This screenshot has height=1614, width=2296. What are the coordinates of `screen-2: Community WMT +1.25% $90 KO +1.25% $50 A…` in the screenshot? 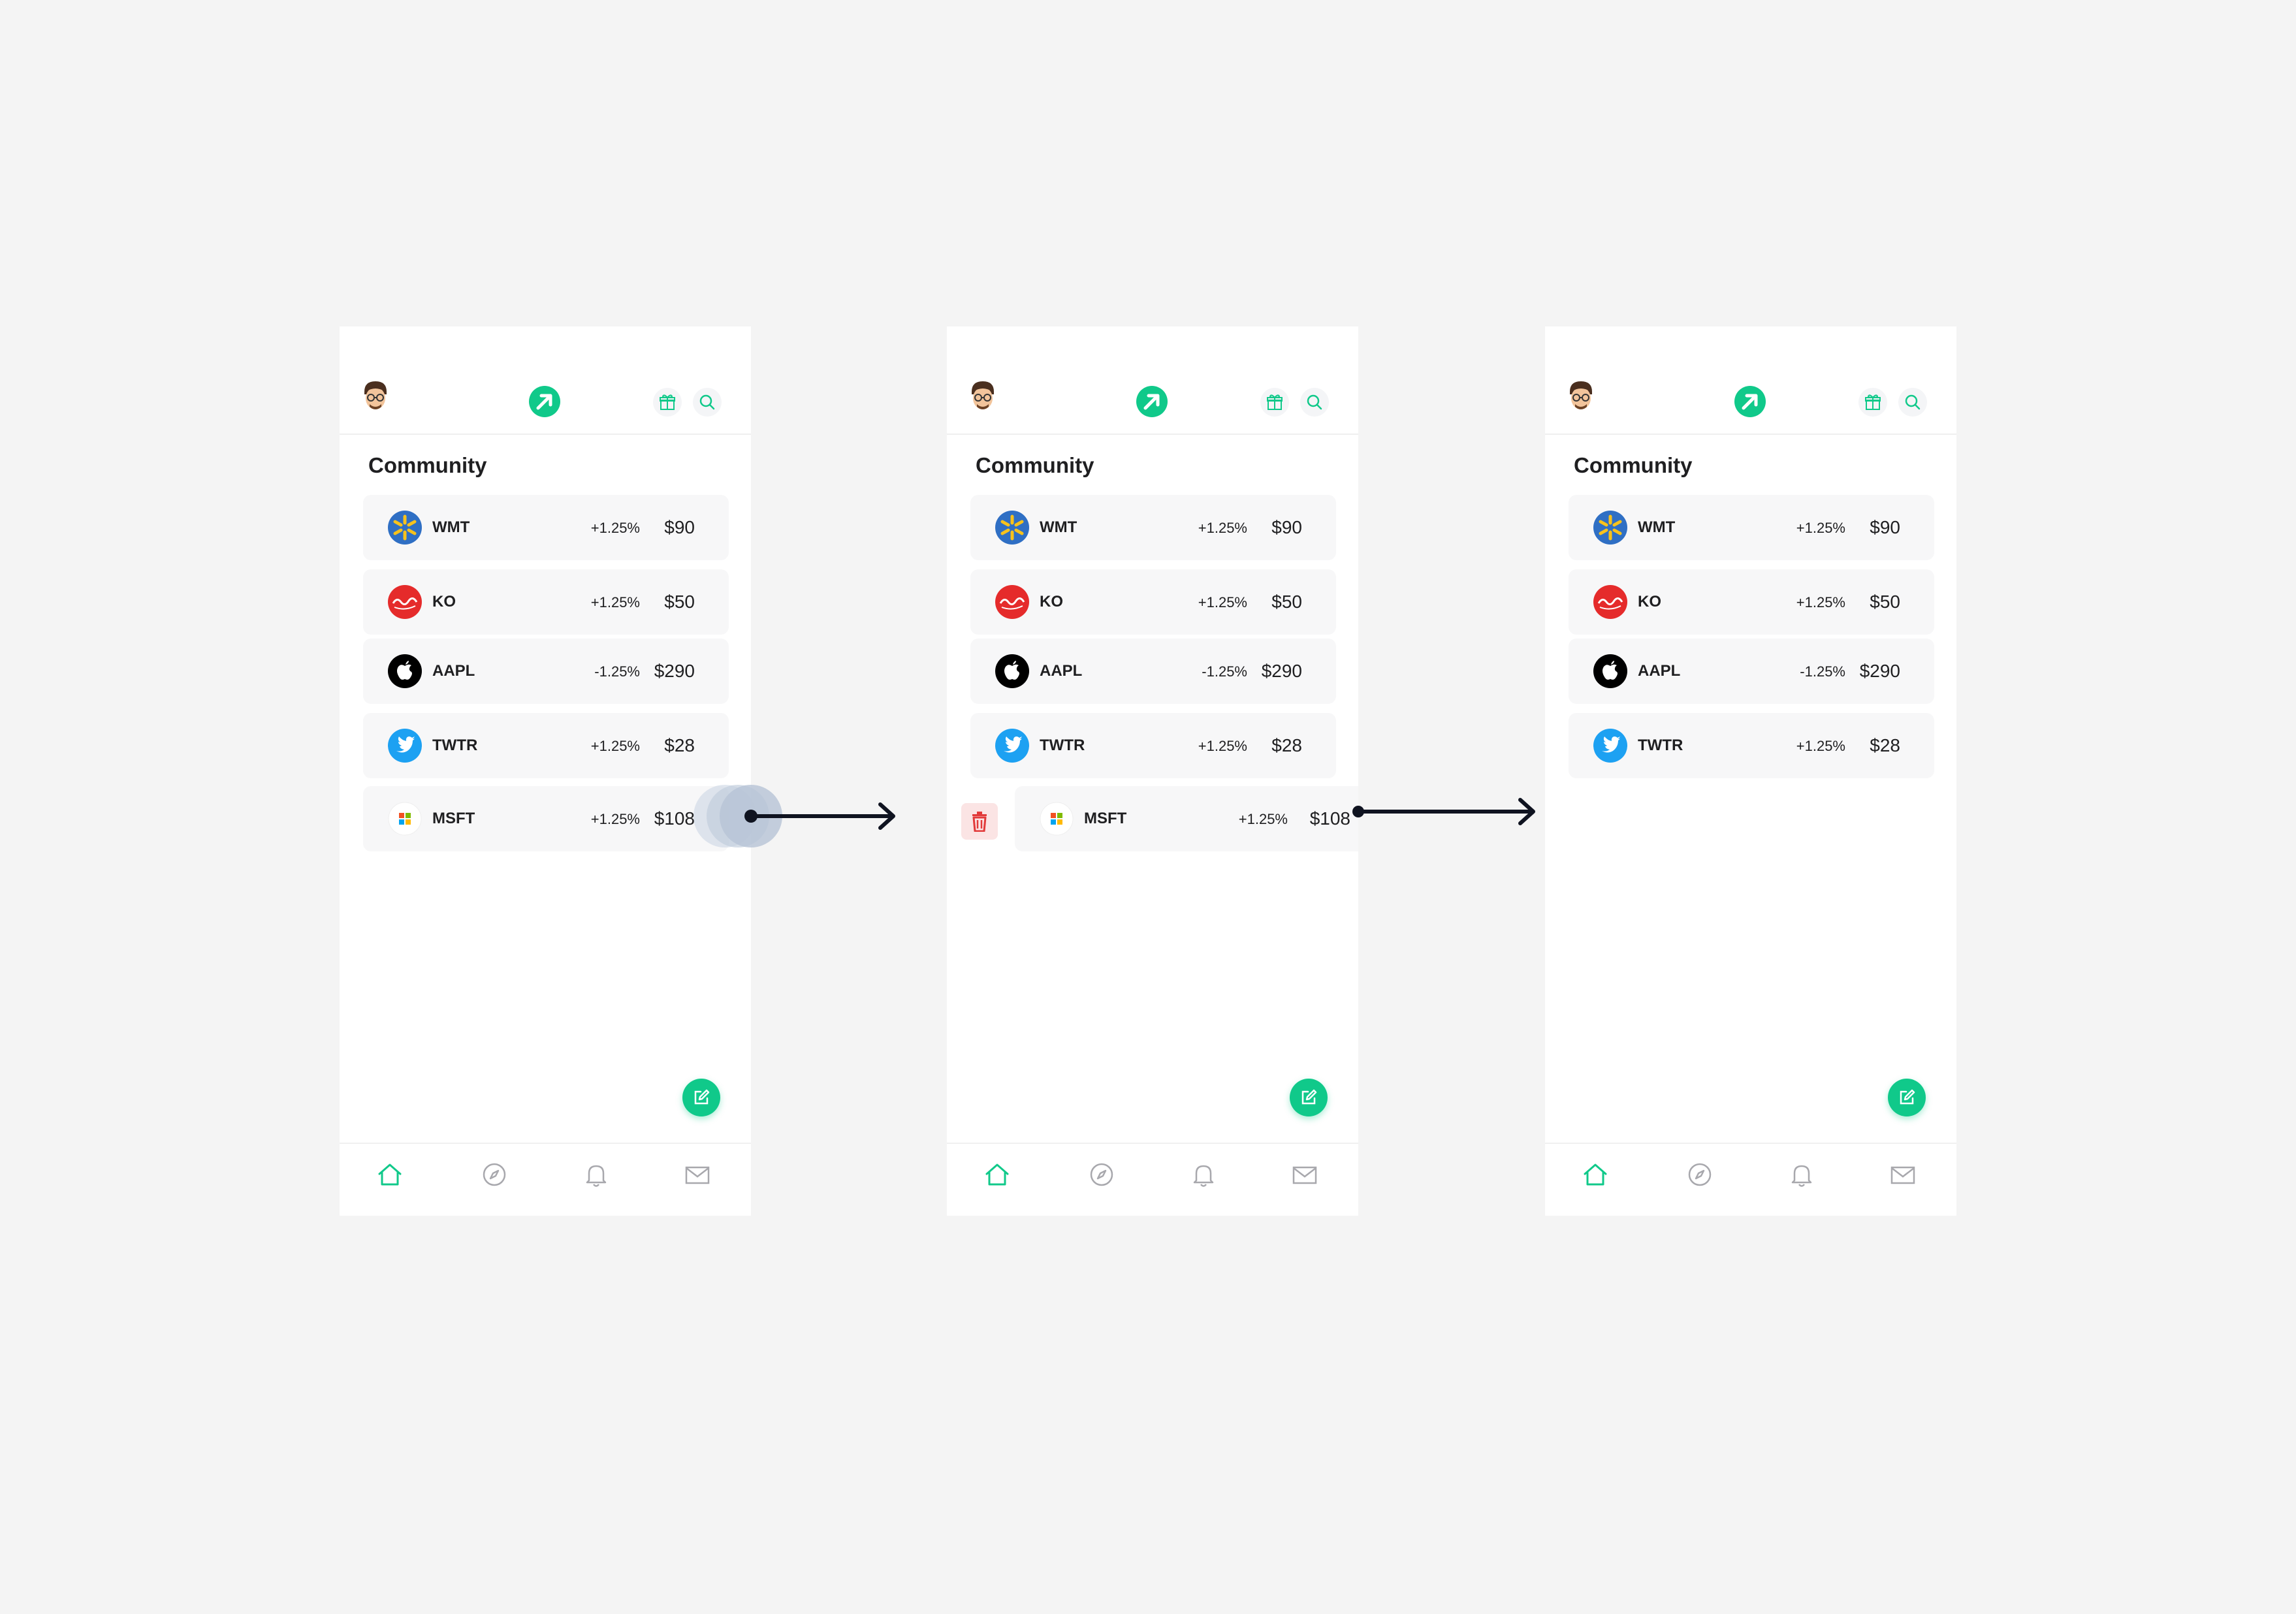 It's located at (1152, 771).